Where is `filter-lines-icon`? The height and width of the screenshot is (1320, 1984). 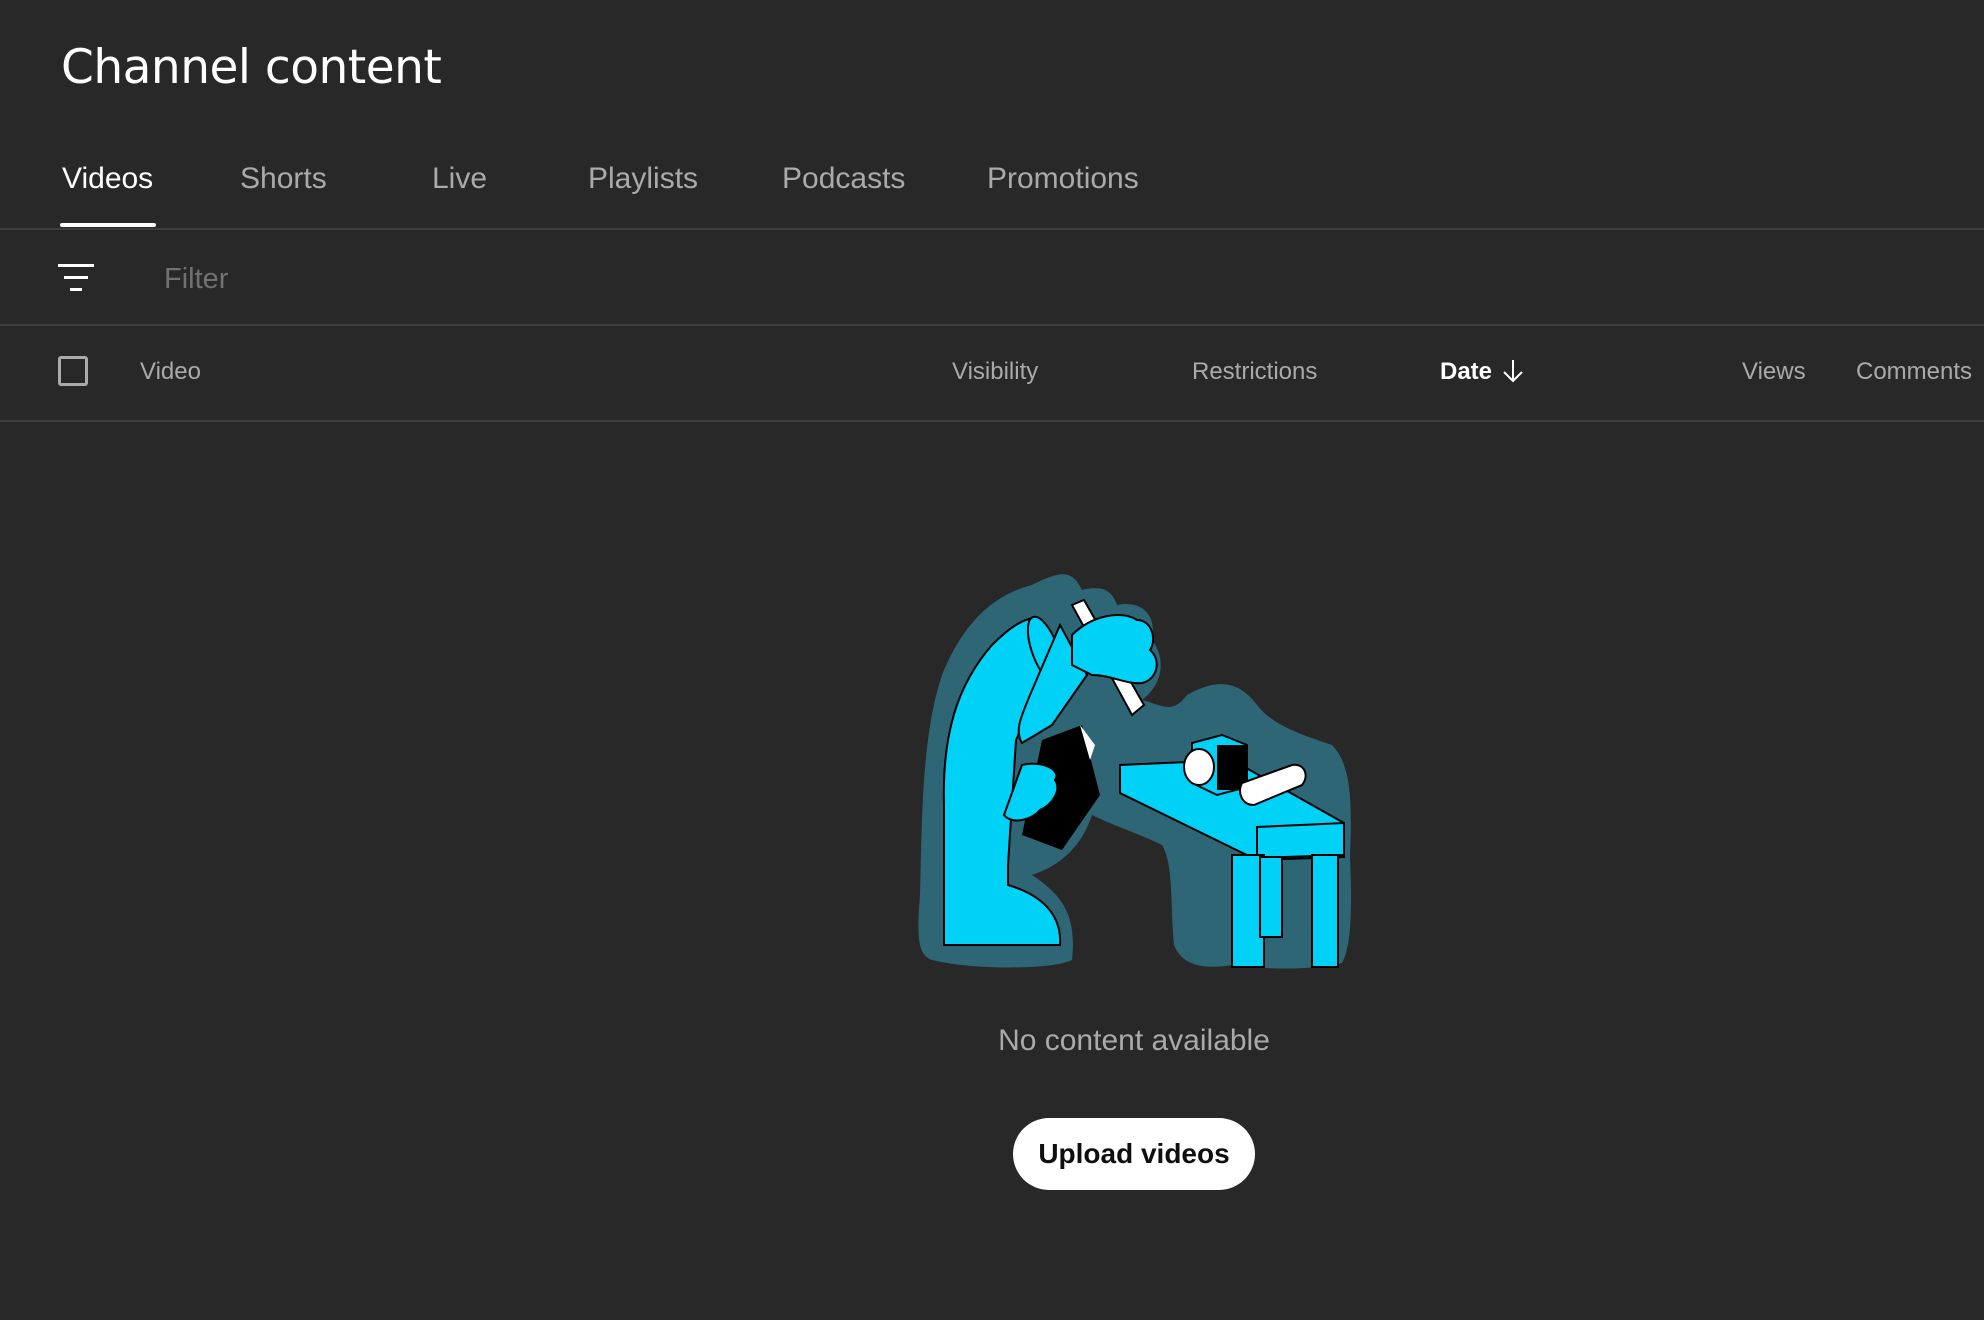
filter-lines-icon is located at coordinates (76, 278).